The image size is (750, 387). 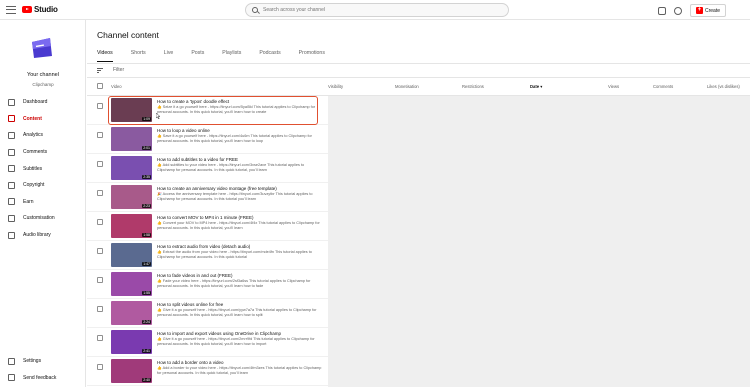 What do you see at coordinates (146, 380) in the screenshot?
I see `video-duration: 2:40` at bounding box center [146, 380].